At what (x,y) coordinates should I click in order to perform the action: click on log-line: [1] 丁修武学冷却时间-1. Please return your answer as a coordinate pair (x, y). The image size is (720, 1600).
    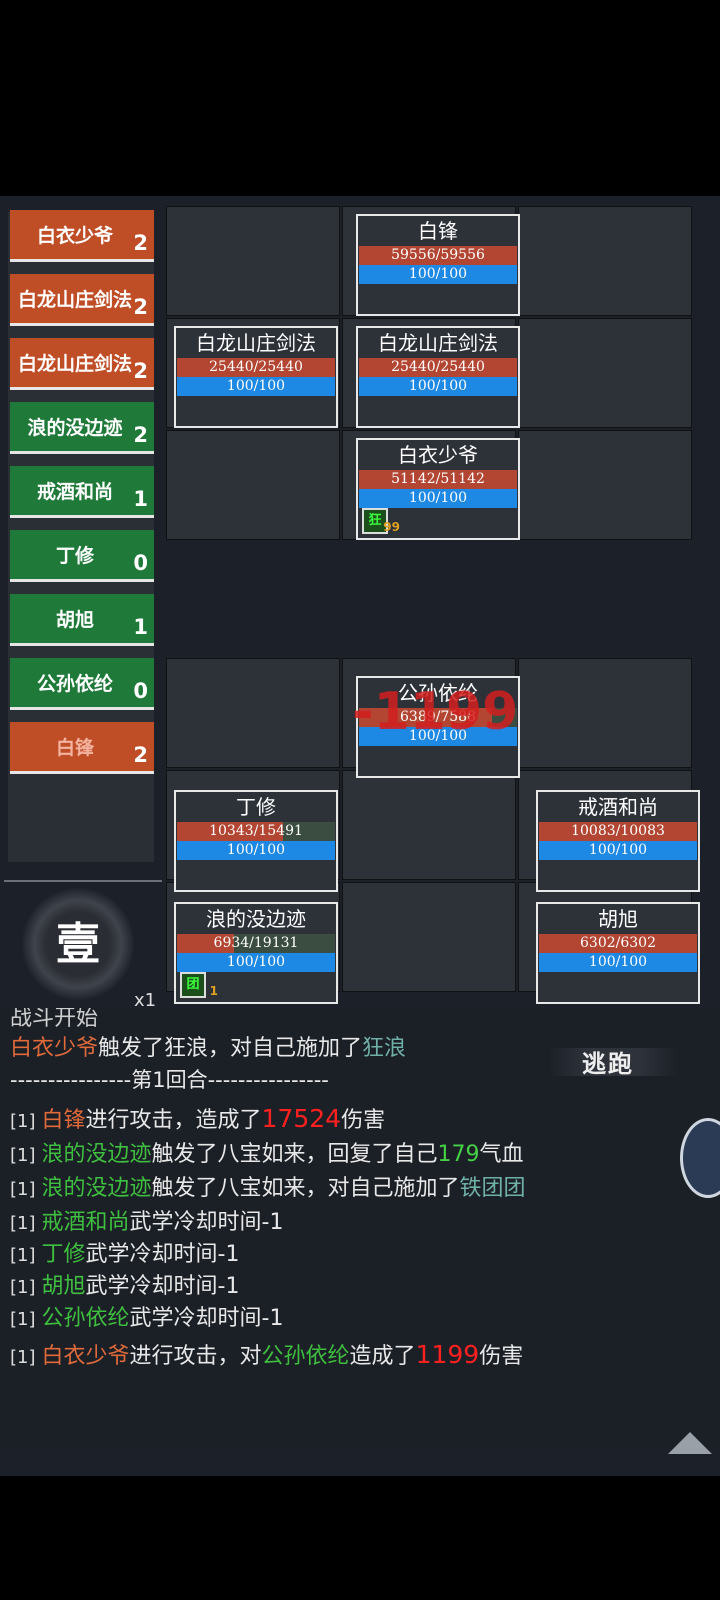
    Looking at the image, I should click on (124, 1252).